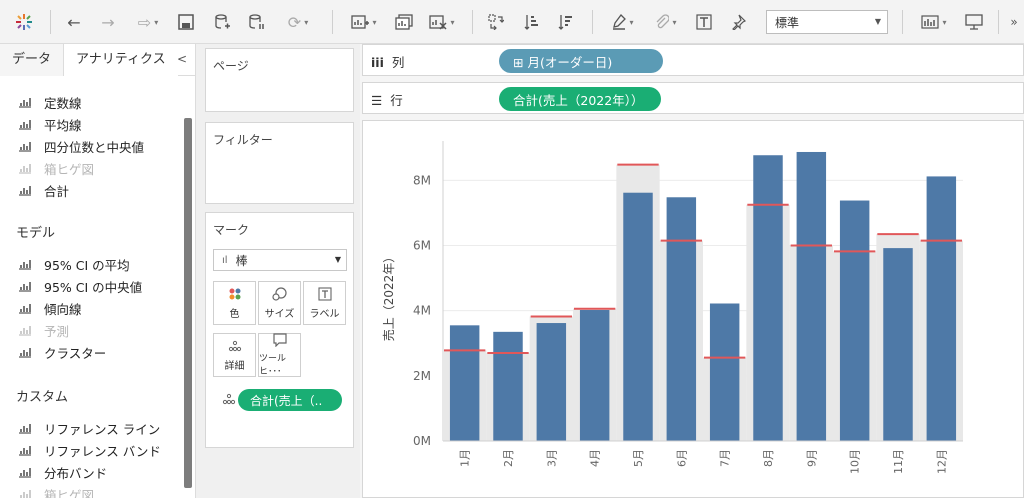 The width and height of the screenshot is (1024, 498). Describe the element at coordinates (827, 22) in the screenshot. I see `fit-dropdown: 標準 ▼` at that location.